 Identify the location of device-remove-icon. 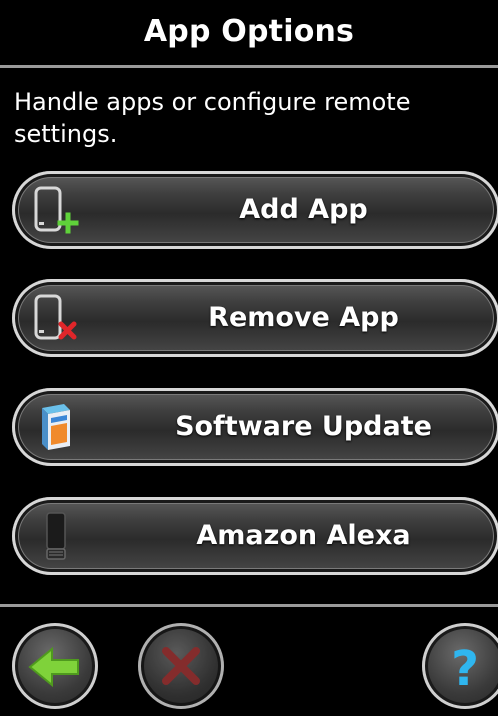
(57, 318).